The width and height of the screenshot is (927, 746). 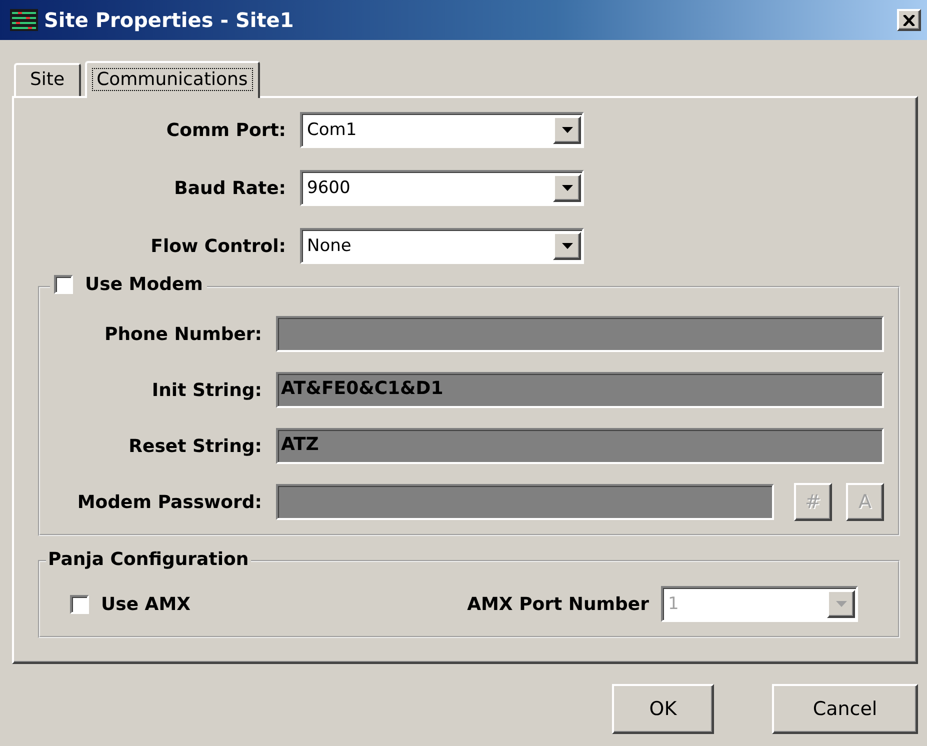 I want to click on tab: Site, so click(x=47, y=79).